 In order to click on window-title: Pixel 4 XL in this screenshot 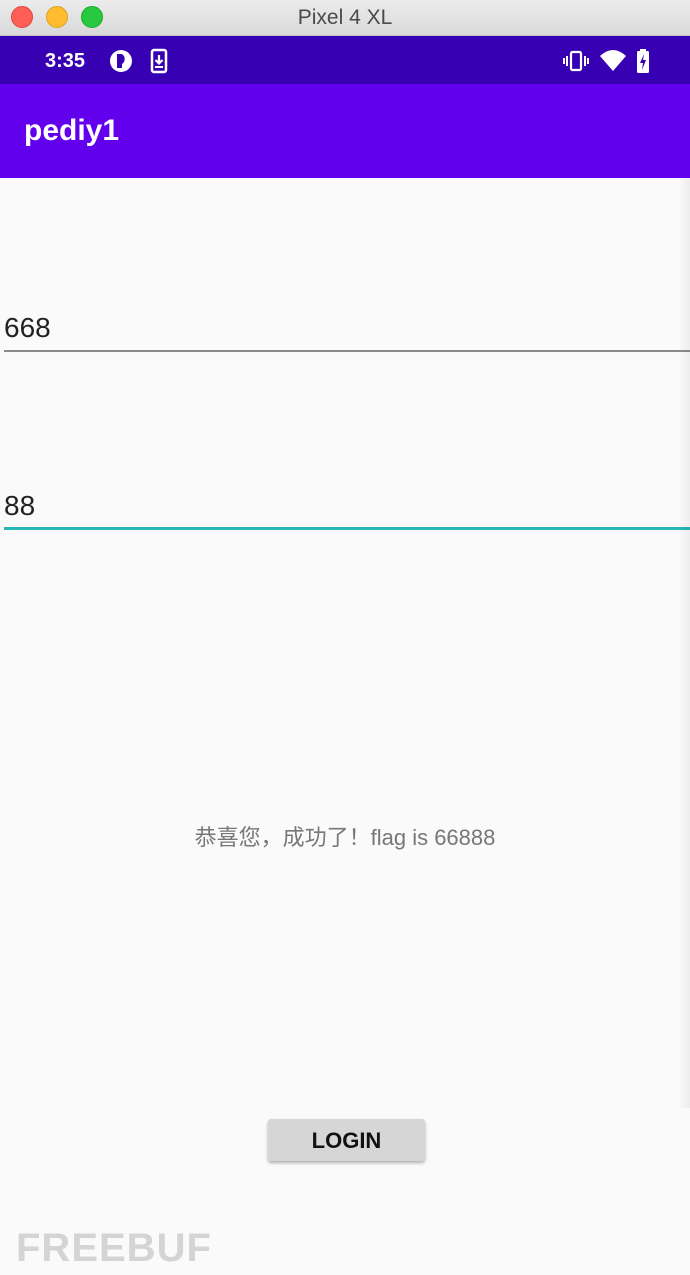, I will do `click(345, 17)`.